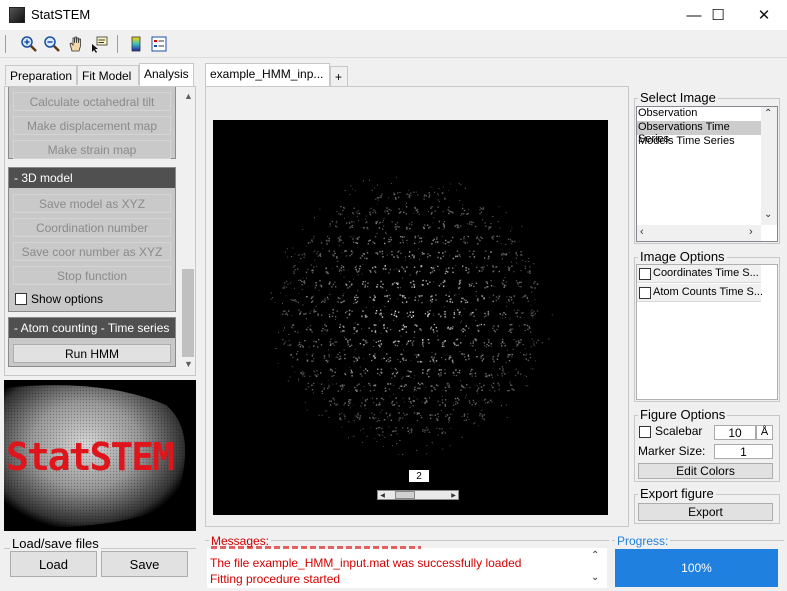 This screenshot has width=787, height=591. What do you see at coordinates (339, 76) in the screenshot?
I see `add-tab-button: +` at bounding box center [339, 76].